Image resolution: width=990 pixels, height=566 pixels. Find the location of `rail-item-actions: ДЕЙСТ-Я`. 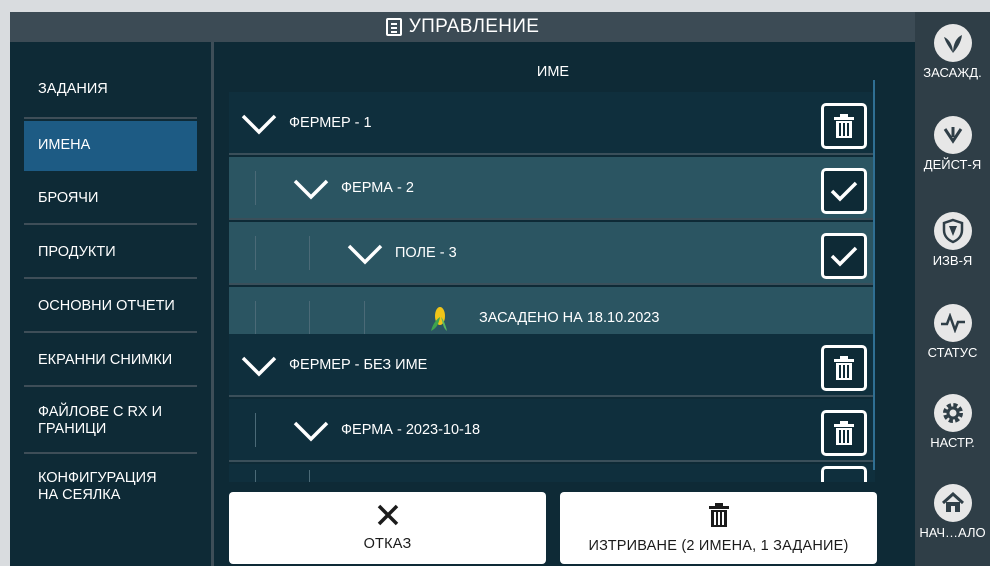

rail-item-actions: ДЕЙСТ-Я is located at coordinates (952, 144).